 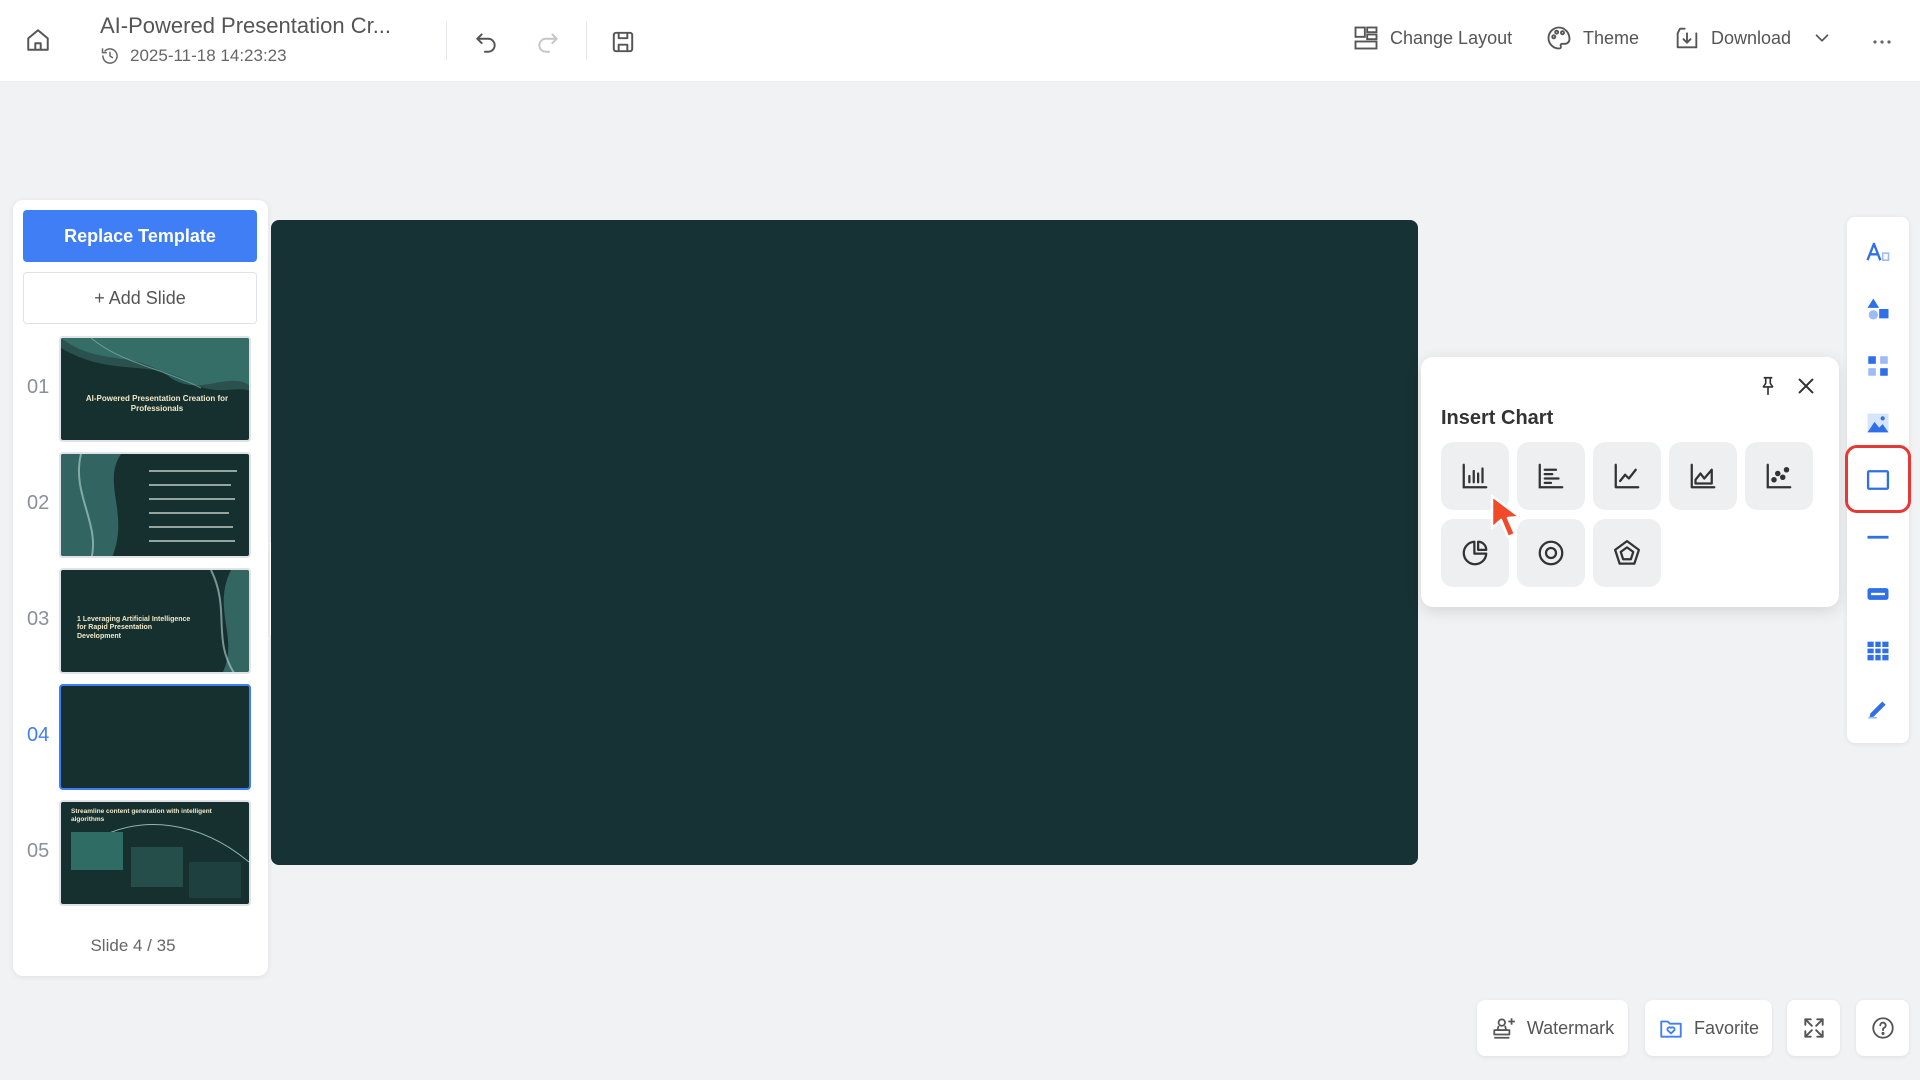 I want to click on shapes-icon, so click(x=1878, y=309).